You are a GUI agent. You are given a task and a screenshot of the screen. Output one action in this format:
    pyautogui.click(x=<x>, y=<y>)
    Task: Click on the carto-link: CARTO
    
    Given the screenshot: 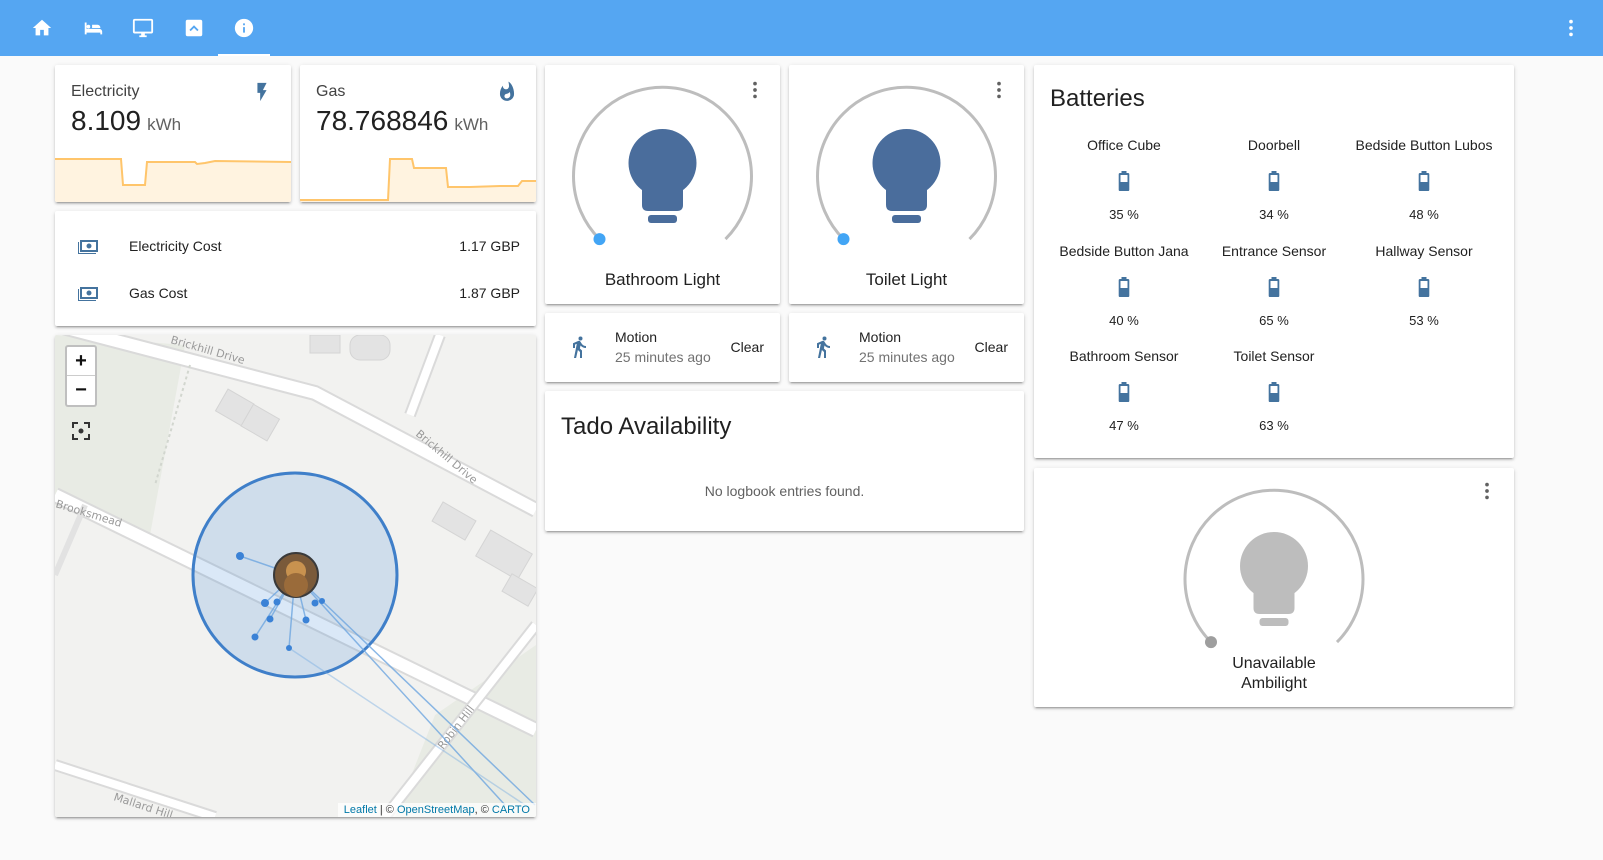 What is the action you would take?
    pyautogui.click(x=511, y=810)
    